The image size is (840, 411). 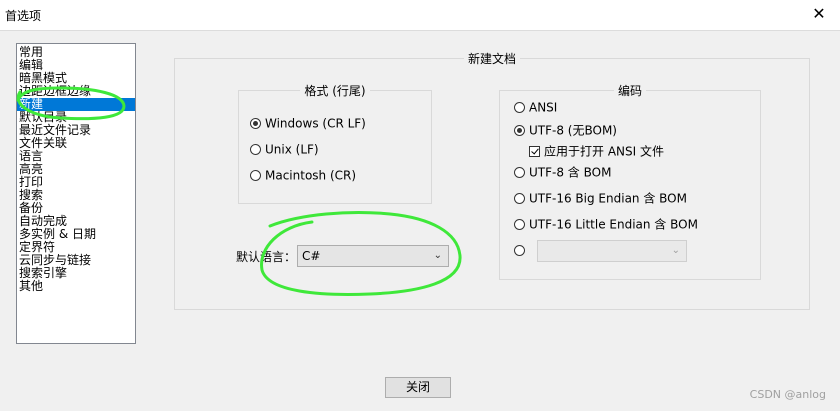 I want to click on encoding-option-custom, so click(x=521, y=250).